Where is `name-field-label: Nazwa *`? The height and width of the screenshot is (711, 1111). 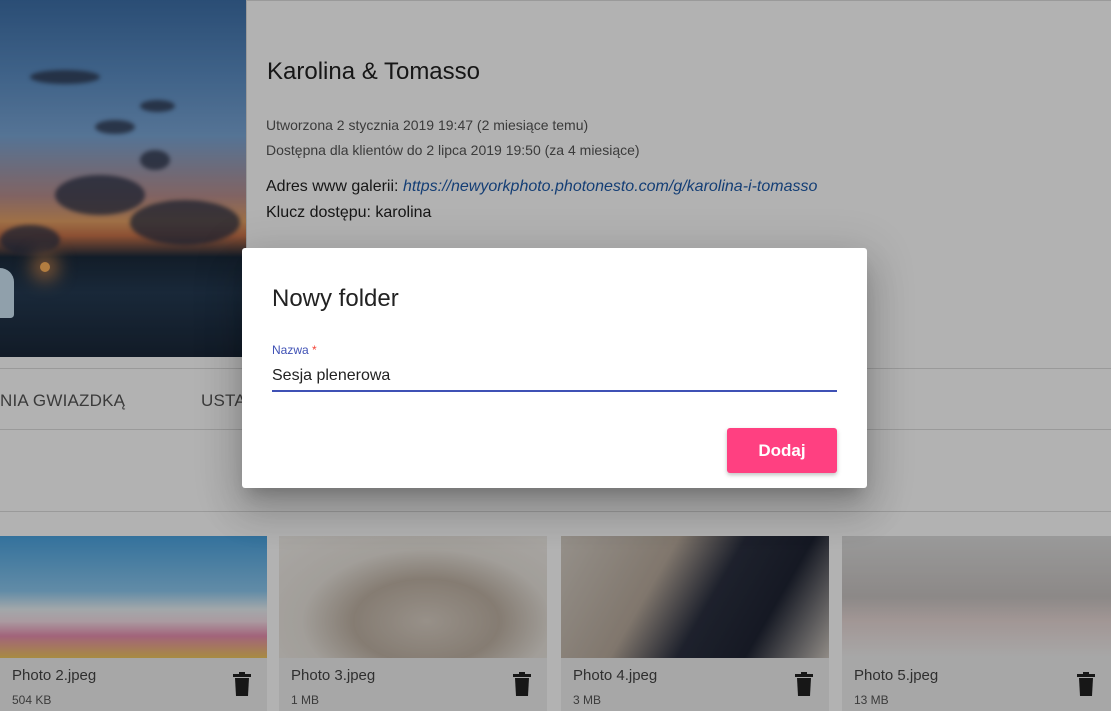 name-field-label: Nazwa * is located at coordinates (294, 350).